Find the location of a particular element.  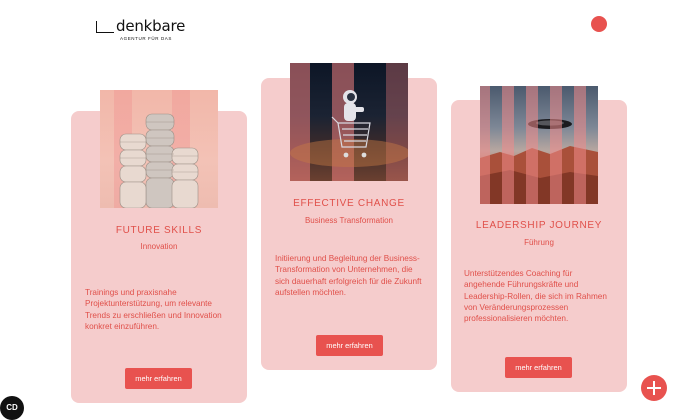

card-subtitle: Innovation is located at coordinates (159, 246).